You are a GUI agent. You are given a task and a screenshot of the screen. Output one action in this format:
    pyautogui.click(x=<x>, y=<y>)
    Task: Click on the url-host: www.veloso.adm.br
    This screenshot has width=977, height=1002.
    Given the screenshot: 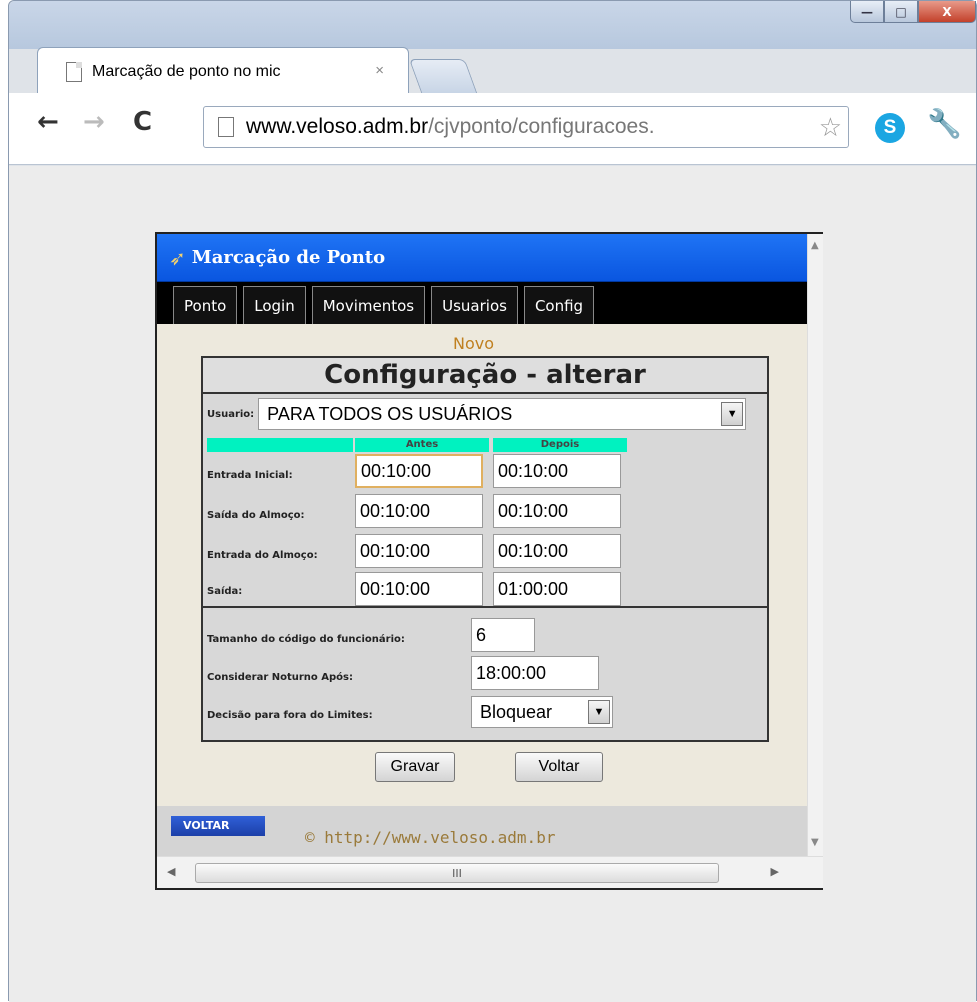 What is the action you would take?
    pyautogui.click(x=337, y=126)
    